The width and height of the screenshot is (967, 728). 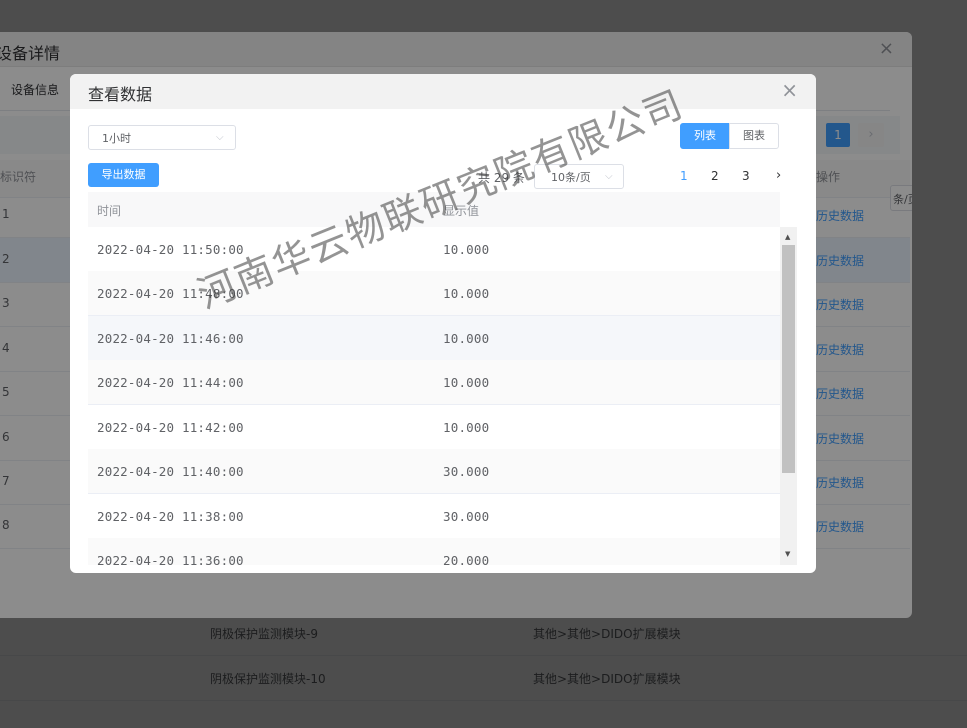 What do you see at coordinates (170, 338) in the screenshot?
I see `cell-time: 2022-04-20 11:46:00` at bounding box center [170, 338].